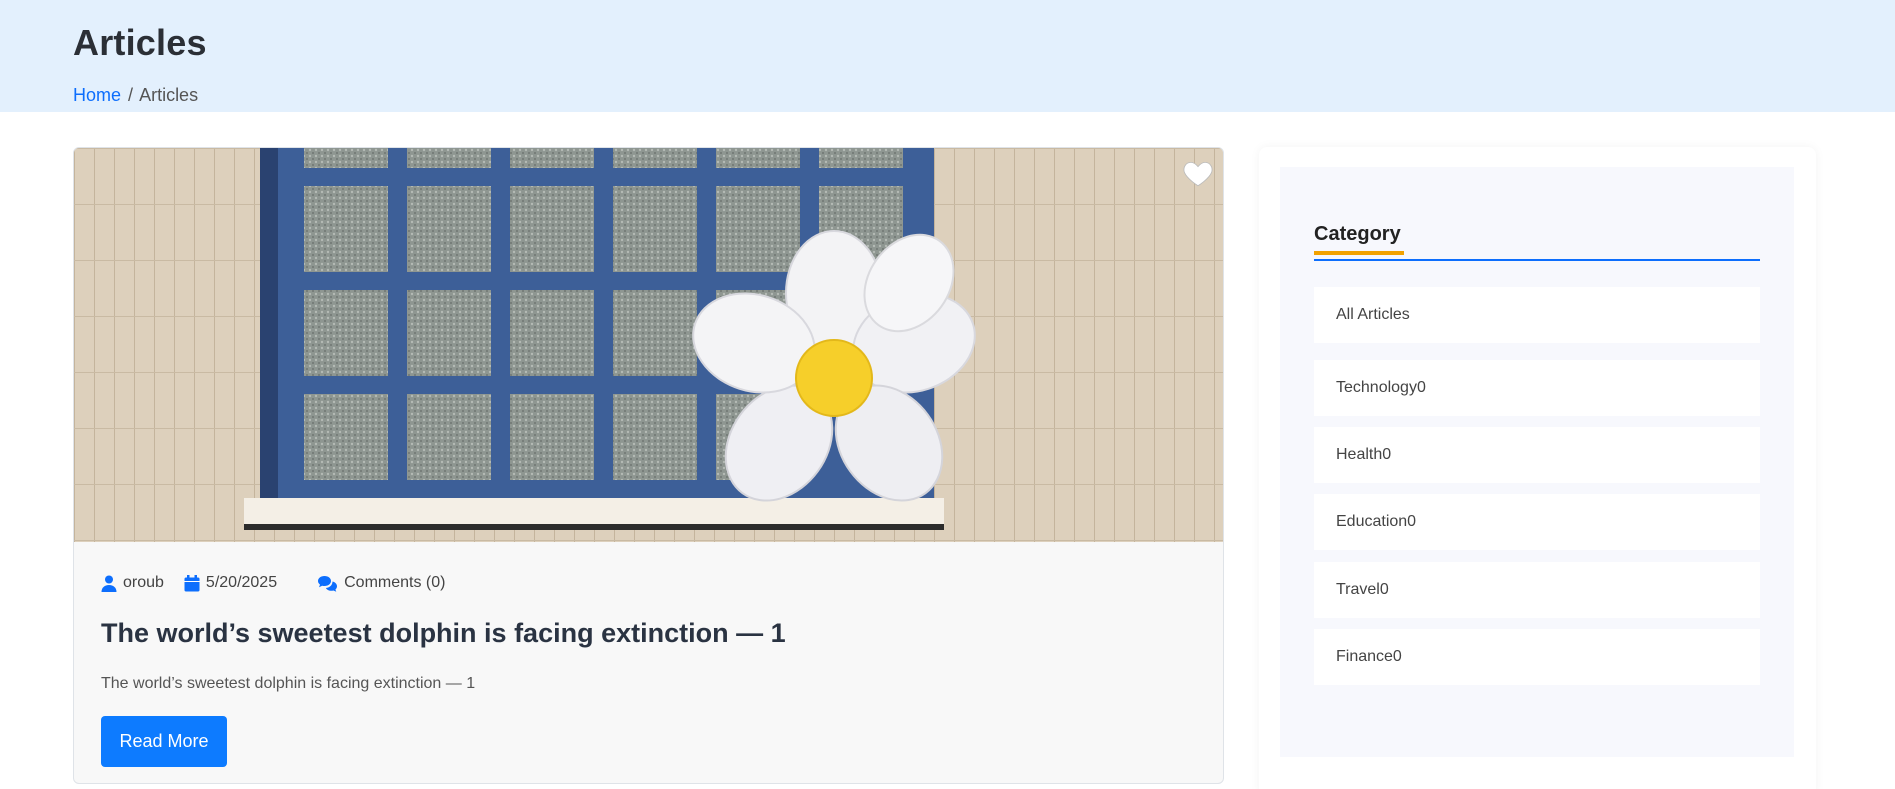 The width and height of the screenshot is (1895, 789). What do you see at coordinates (1537, 315) in the screenshot?
I see `category-item-all-articles: All Articles` at bounding box center [1537, 315].